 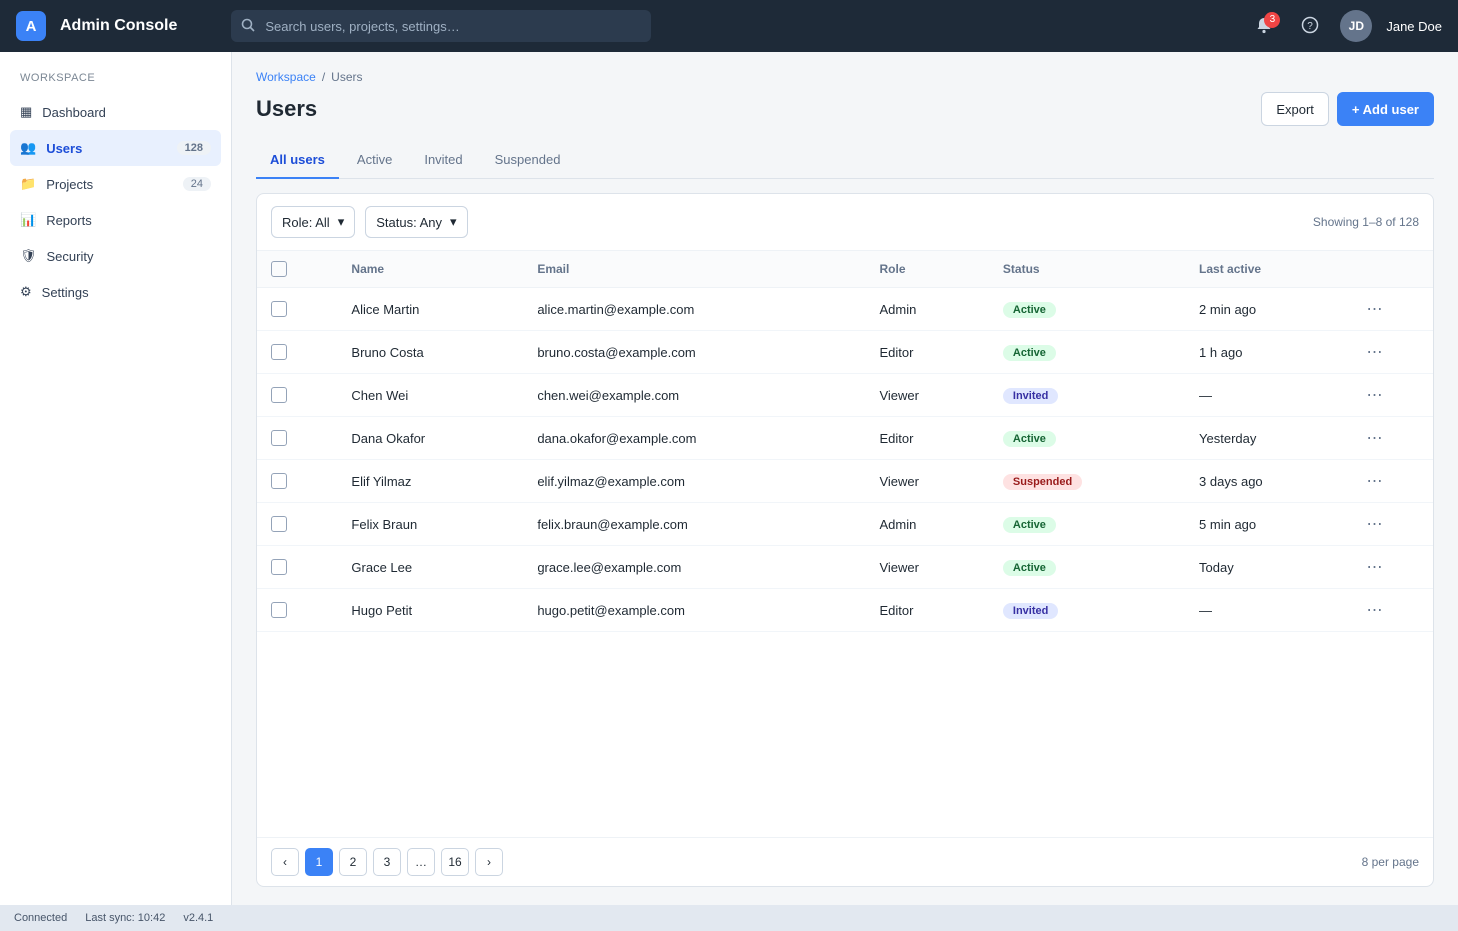 I want to click on row-actions-cell: ⋯, so click(x=1392, y=567).